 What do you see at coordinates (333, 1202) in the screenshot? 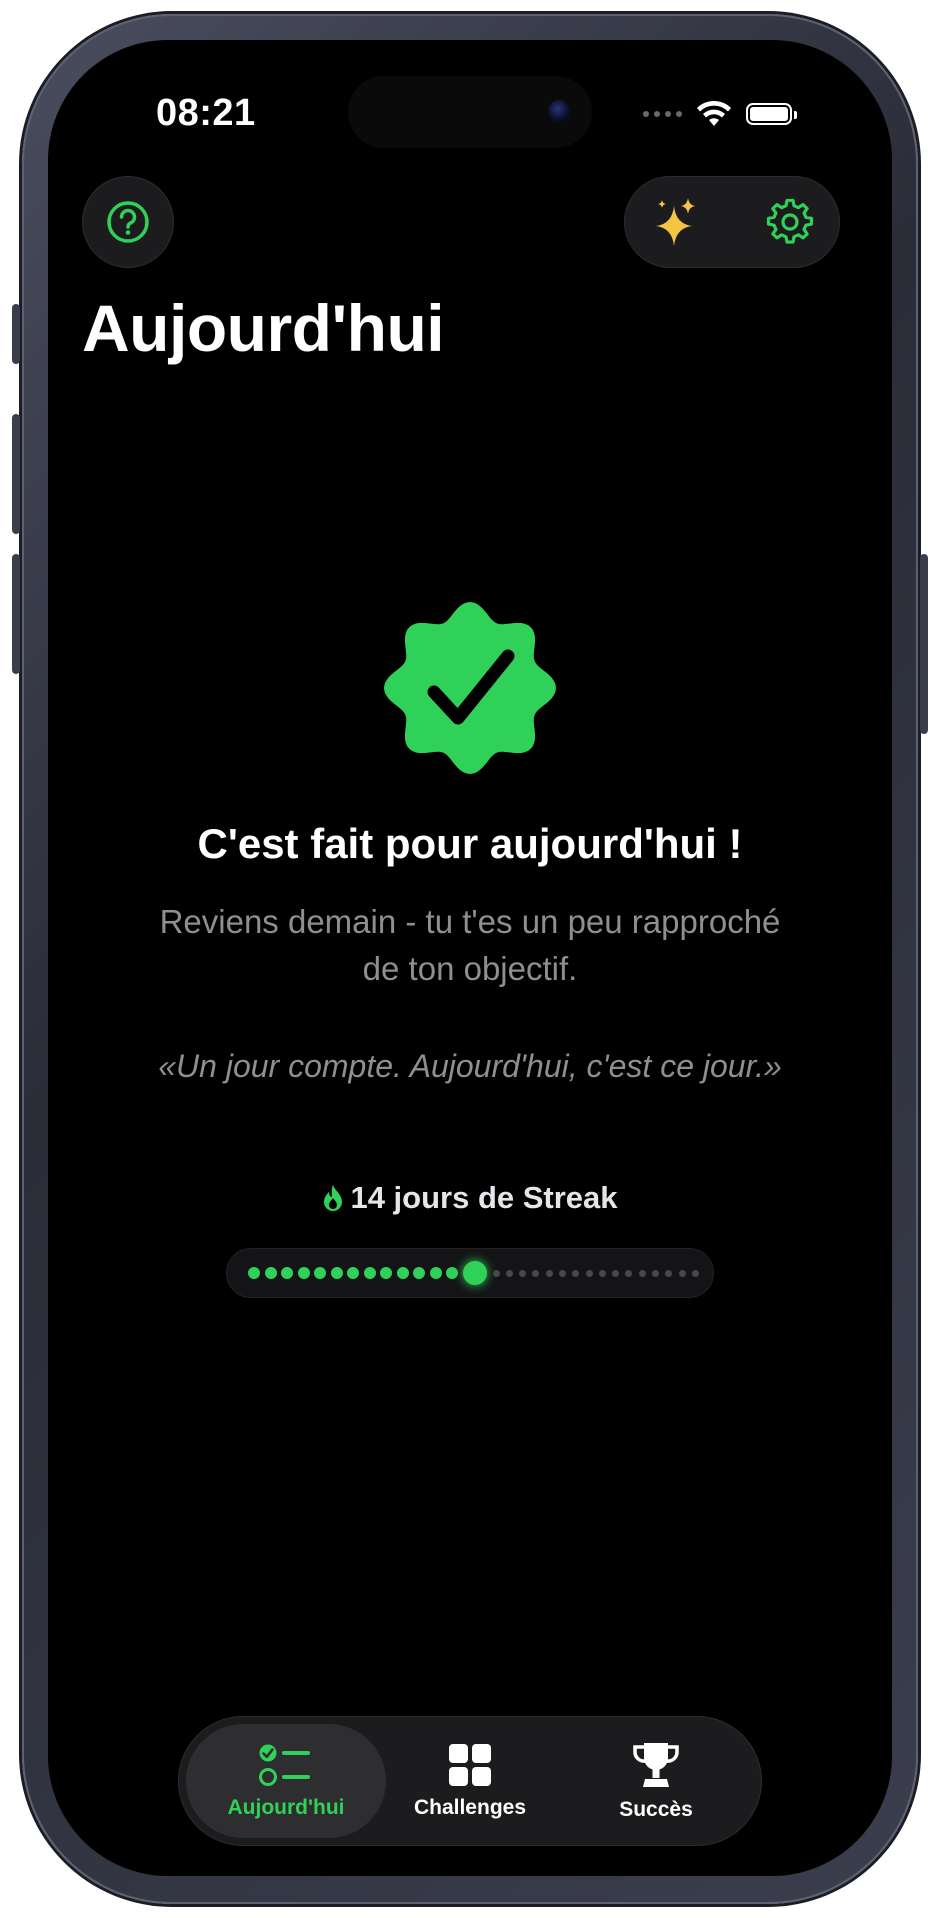
I see `flame-icon` at bounding box center [333, 1202].